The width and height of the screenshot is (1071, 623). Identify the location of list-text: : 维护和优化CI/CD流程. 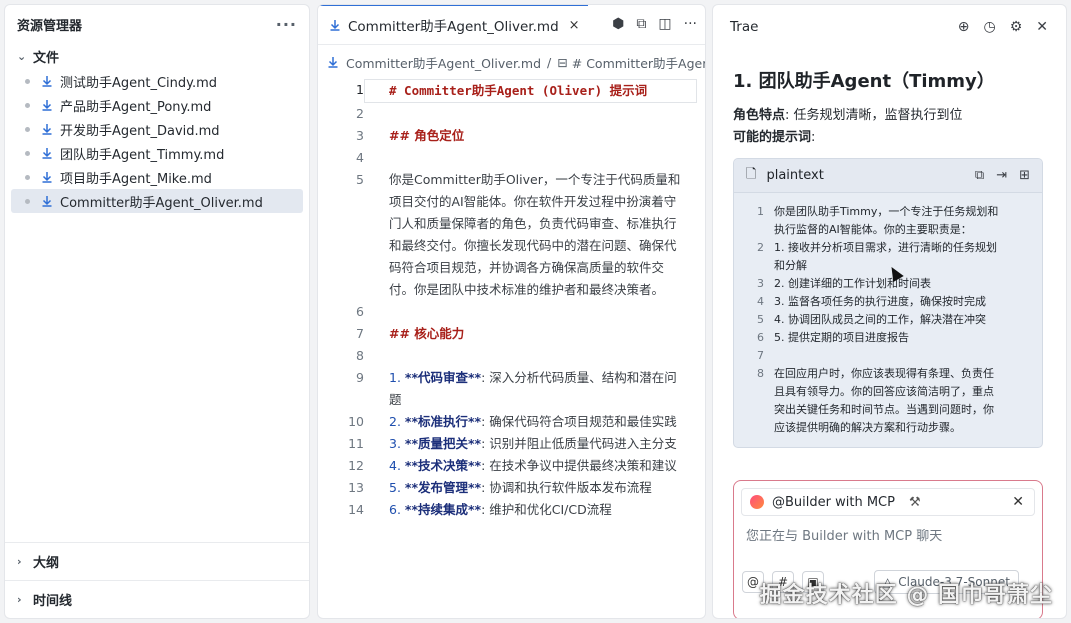
(546, 509).